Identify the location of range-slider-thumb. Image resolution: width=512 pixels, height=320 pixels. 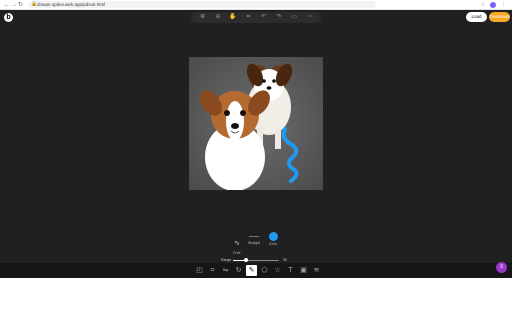
(246, 260).